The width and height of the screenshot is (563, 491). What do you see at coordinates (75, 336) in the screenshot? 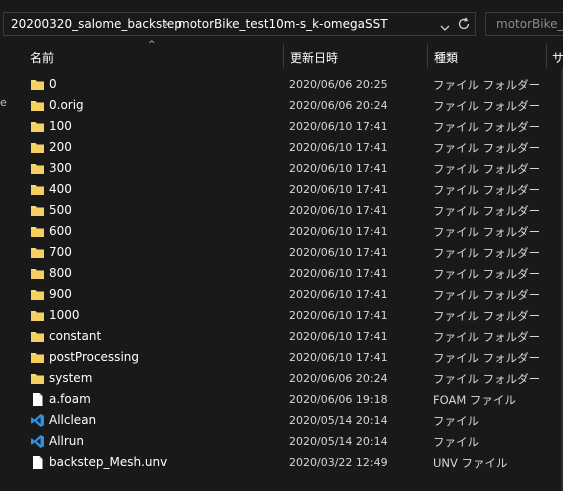
I see `file-name: constant` at bounding box center [75, 336].